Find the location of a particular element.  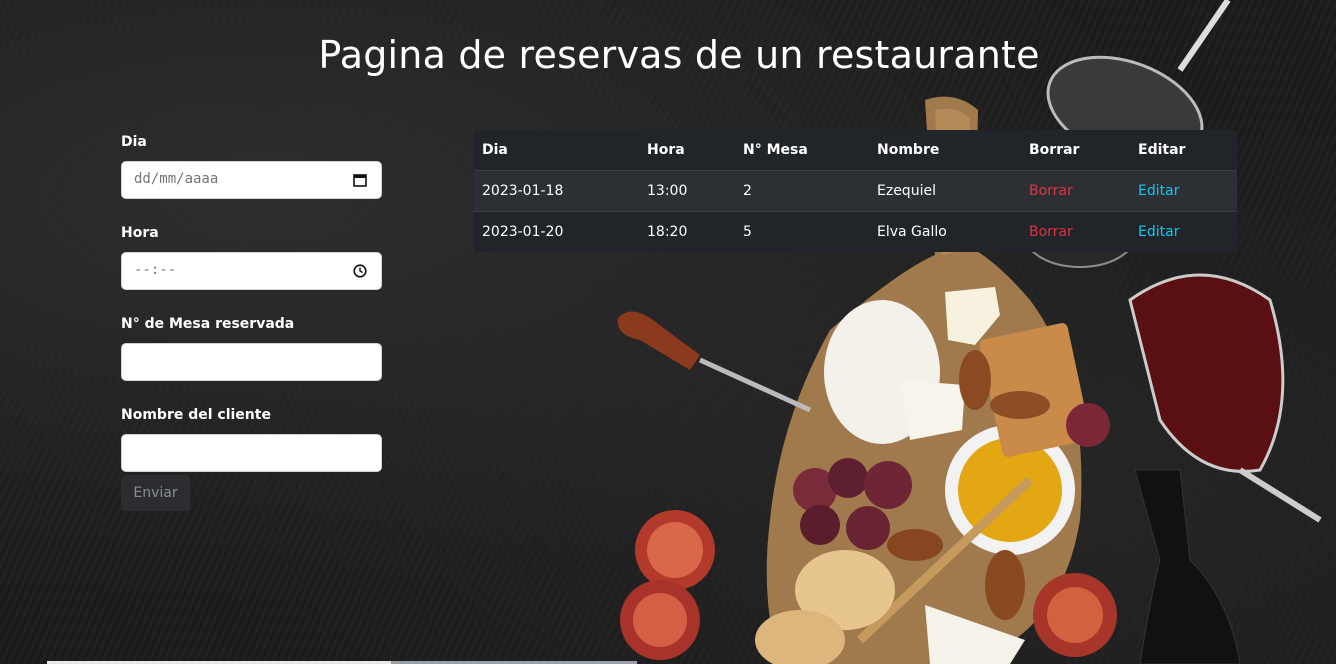

calendar-icon is located at coordinates (360, 180).